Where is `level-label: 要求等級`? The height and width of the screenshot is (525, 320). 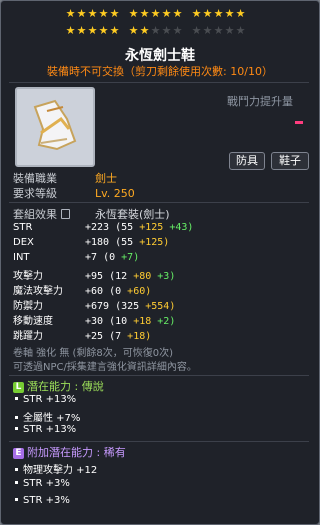
level-label: 要求等級 is located at coordinates (35, 193).